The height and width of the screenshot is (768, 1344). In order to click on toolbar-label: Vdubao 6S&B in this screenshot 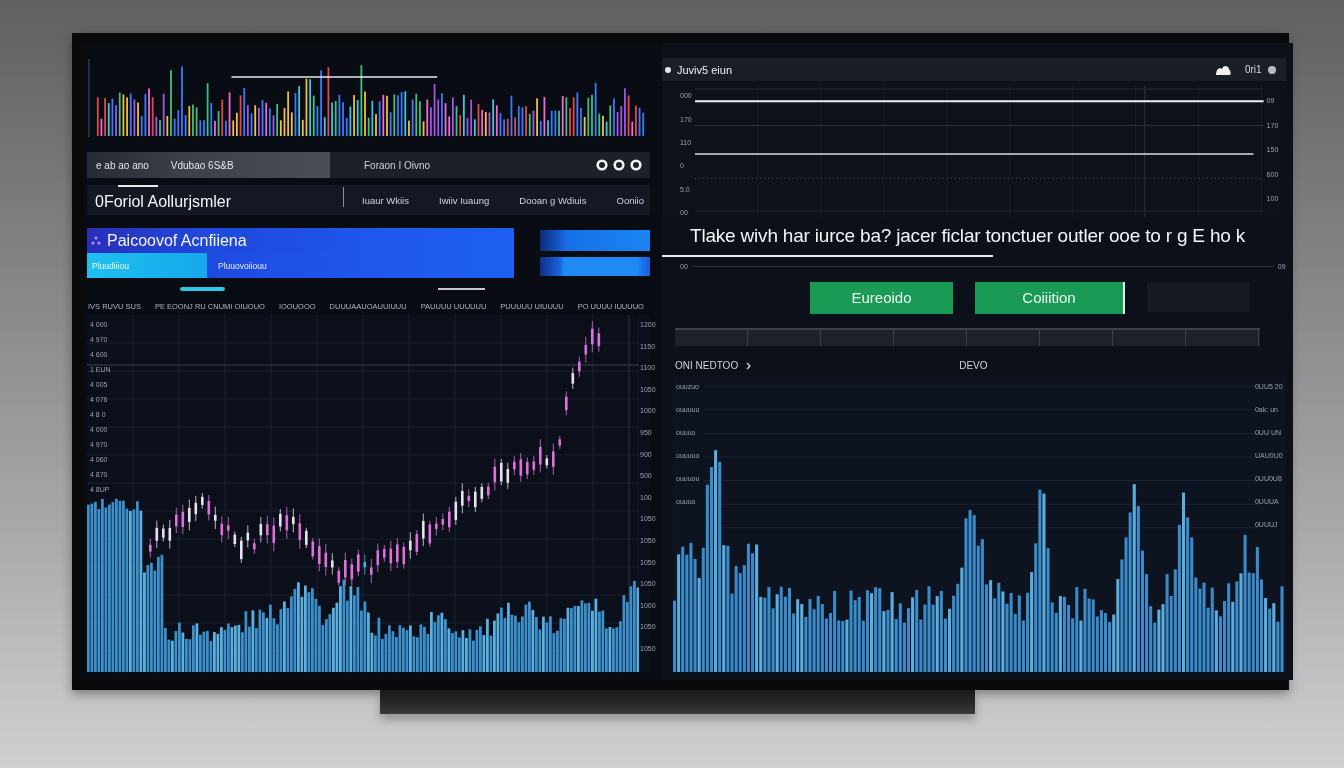, I will do `click(202, 165)`.